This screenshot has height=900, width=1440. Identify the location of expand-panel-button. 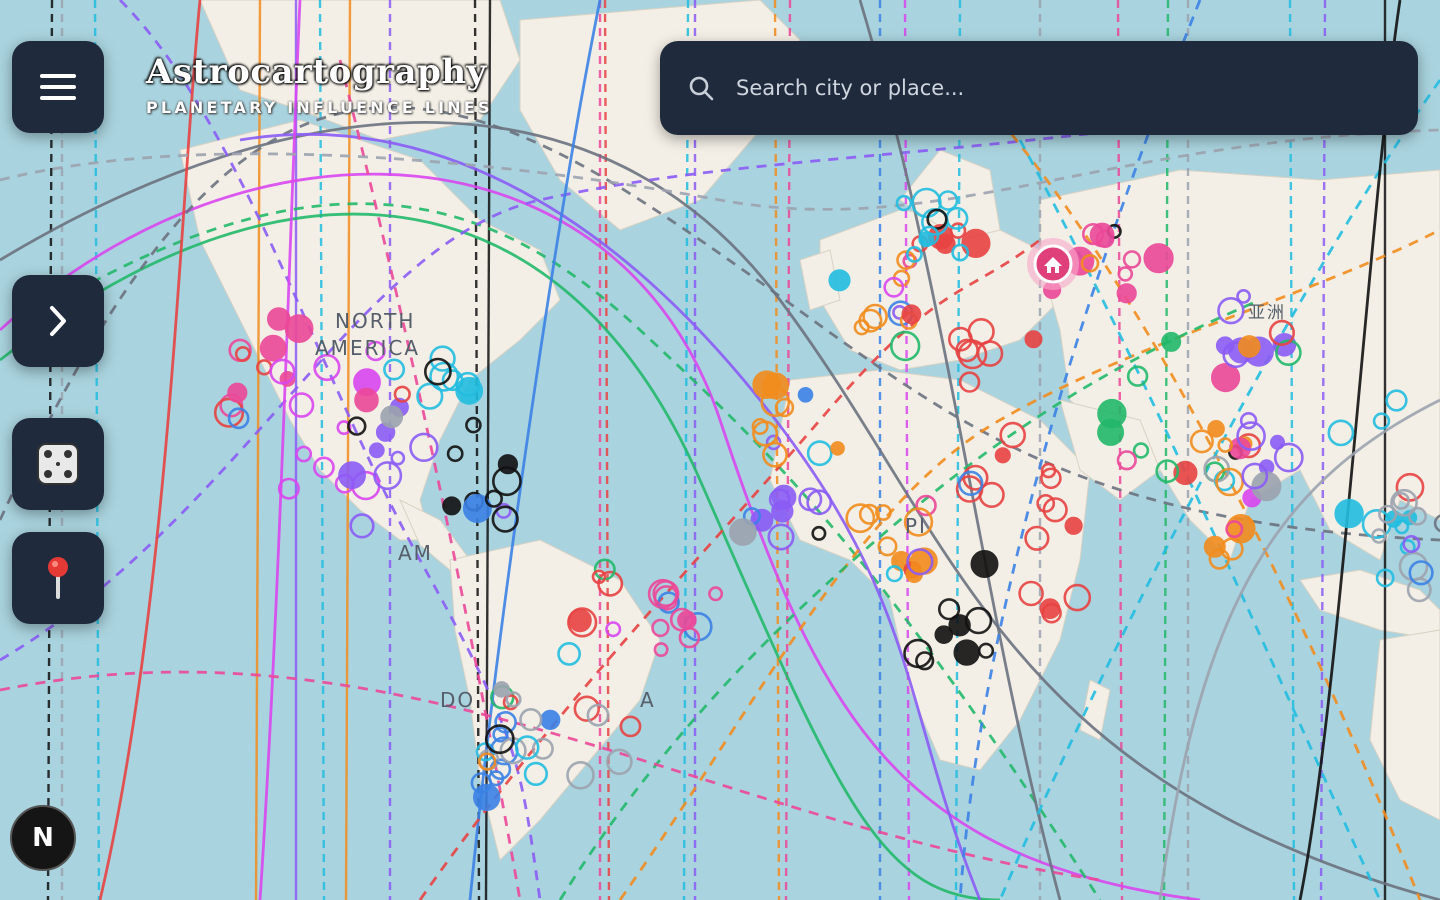
(58, 321).